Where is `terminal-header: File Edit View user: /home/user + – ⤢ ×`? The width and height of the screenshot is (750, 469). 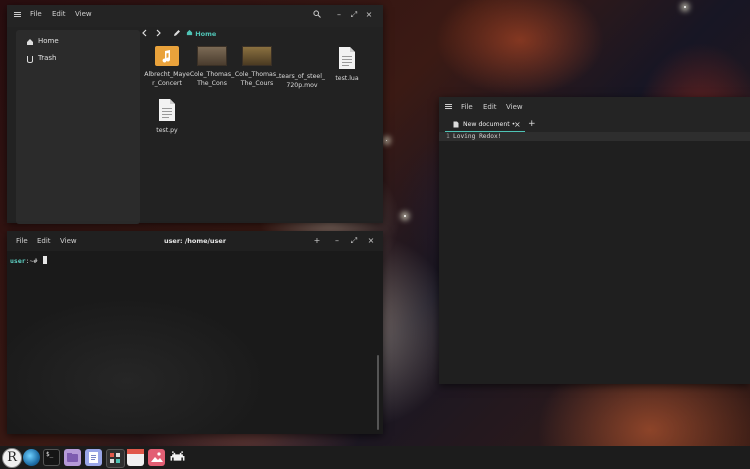 terminal-header: File Edit View user: /home/user + – ⤢ × is located at coordinates (195, 241).